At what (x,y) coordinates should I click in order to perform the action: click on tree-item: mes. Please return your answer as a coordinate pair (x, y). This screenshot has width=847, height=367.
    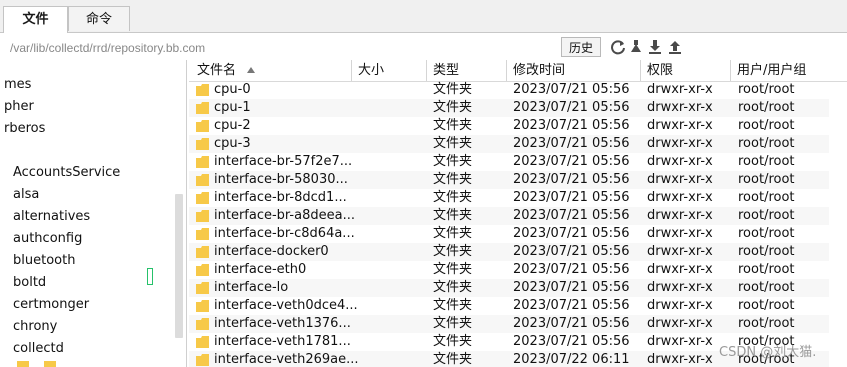
    Looking at the image, I should click on (17, 85).